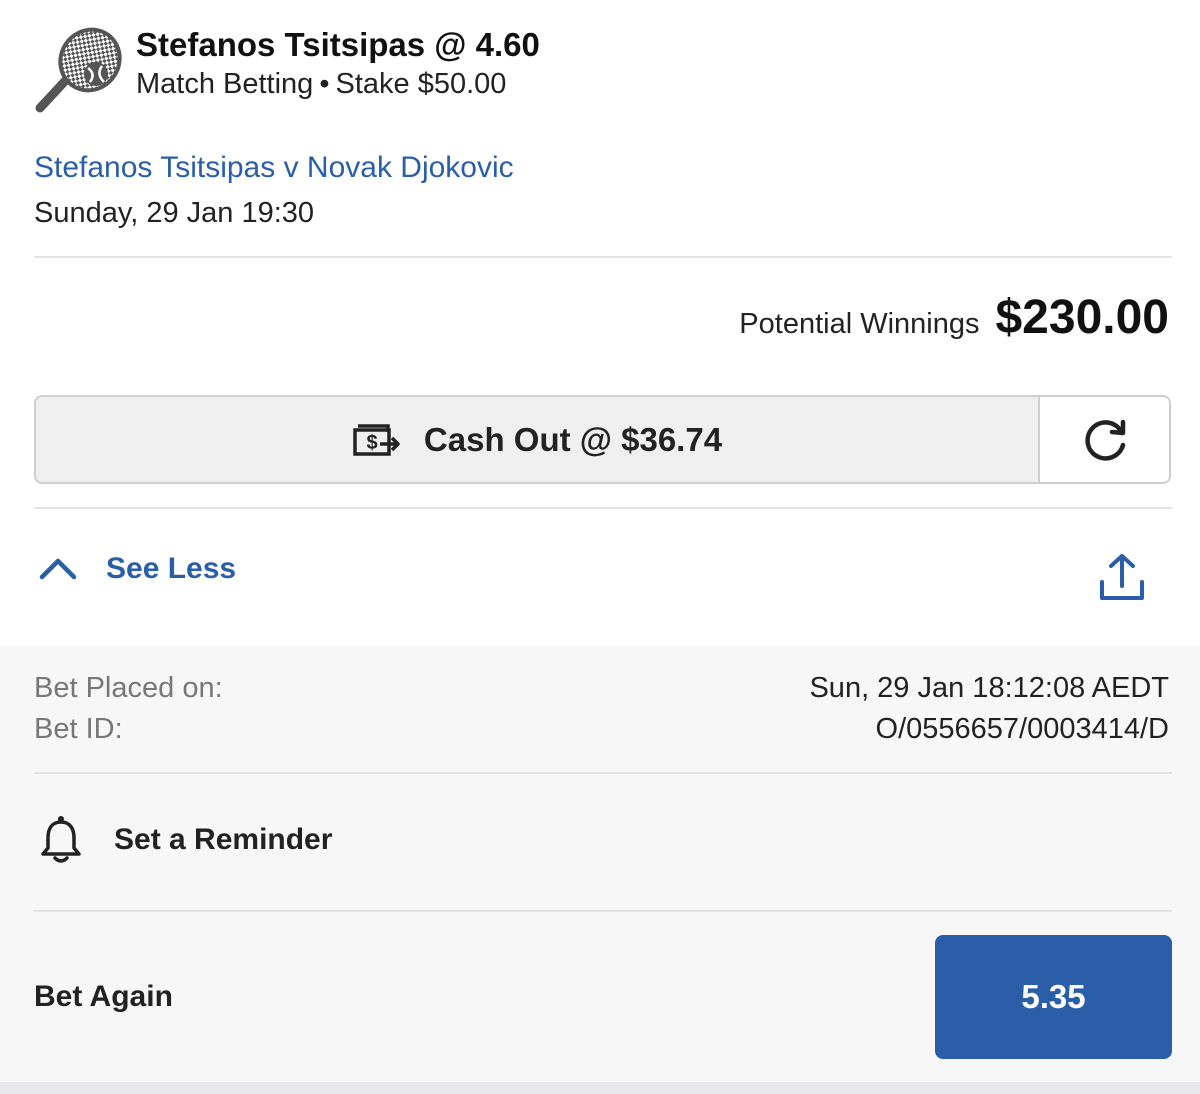 The width and height of the screenshot is (1200, 1094). I want to click on see-less-label: See Less, so click(171, 568).